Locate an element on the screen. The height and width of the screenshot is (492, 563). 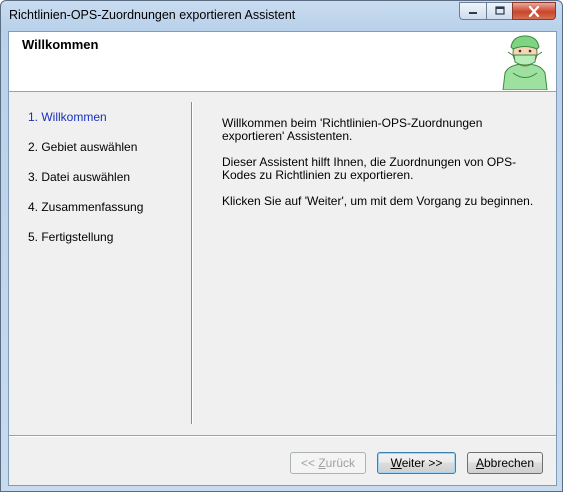
cancel-button: Abbrechen is located at coordinates (505, 463).